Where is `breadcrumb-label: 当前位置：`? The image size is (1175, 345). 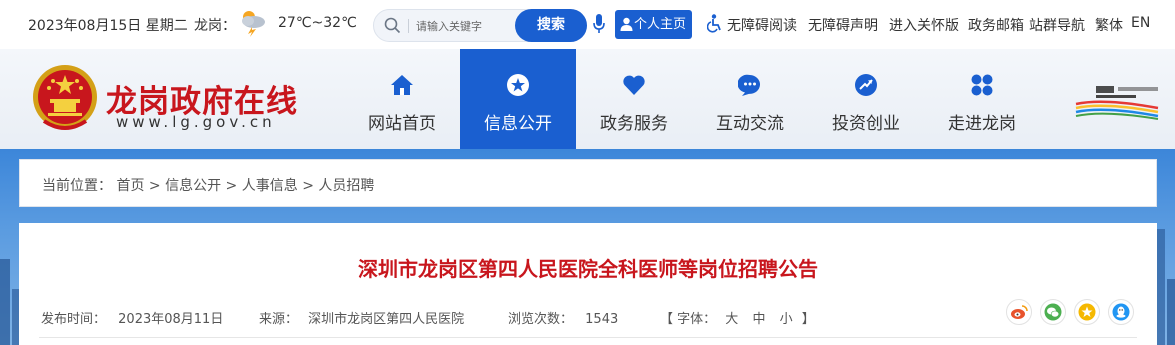 breadcrumb-label: 当前位置： is located at coordinates (77, 186).